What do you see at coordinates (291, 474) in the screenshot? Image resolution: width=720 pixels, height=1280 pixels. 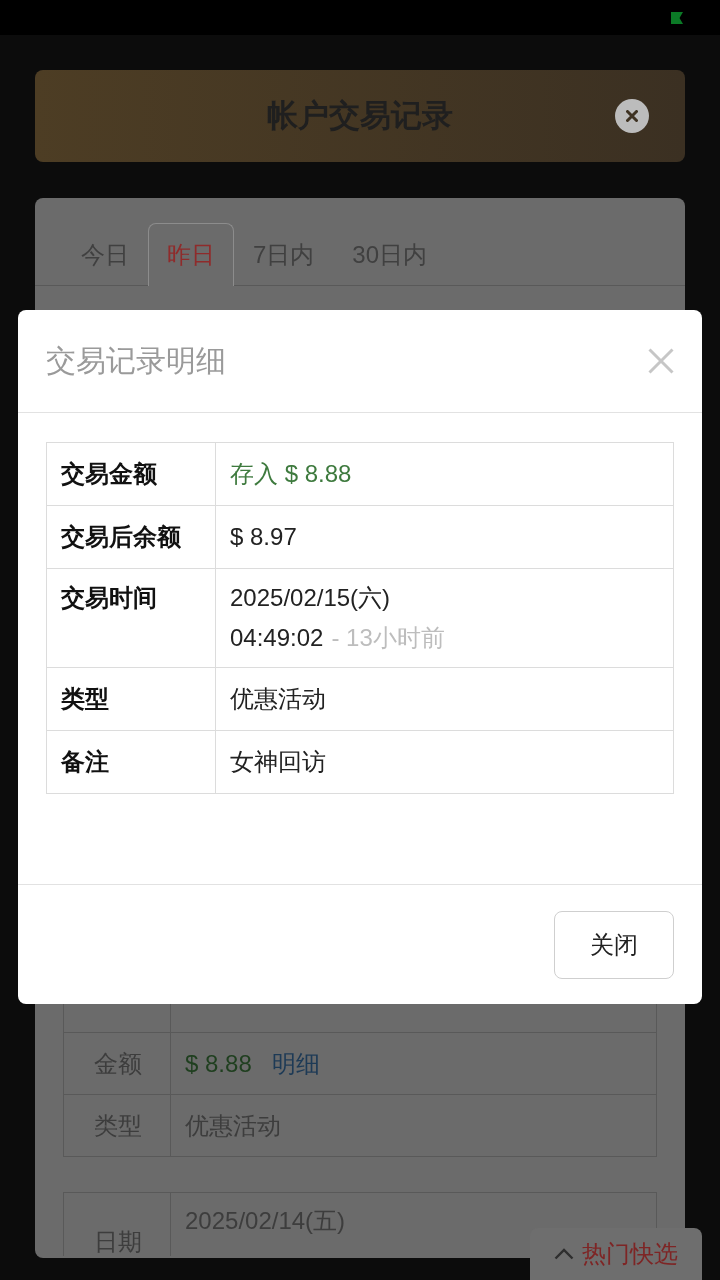 I see `table-cell-text: 存入 $ 8.88` at bounding box center [291, 474].